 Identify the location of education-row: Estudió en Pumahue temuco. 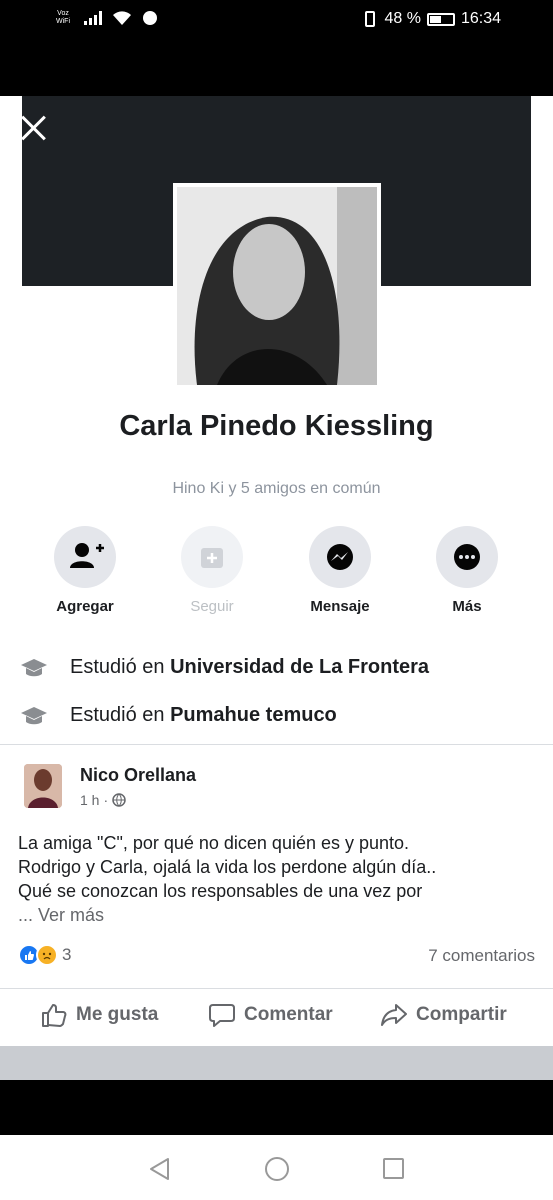
(178, 715).